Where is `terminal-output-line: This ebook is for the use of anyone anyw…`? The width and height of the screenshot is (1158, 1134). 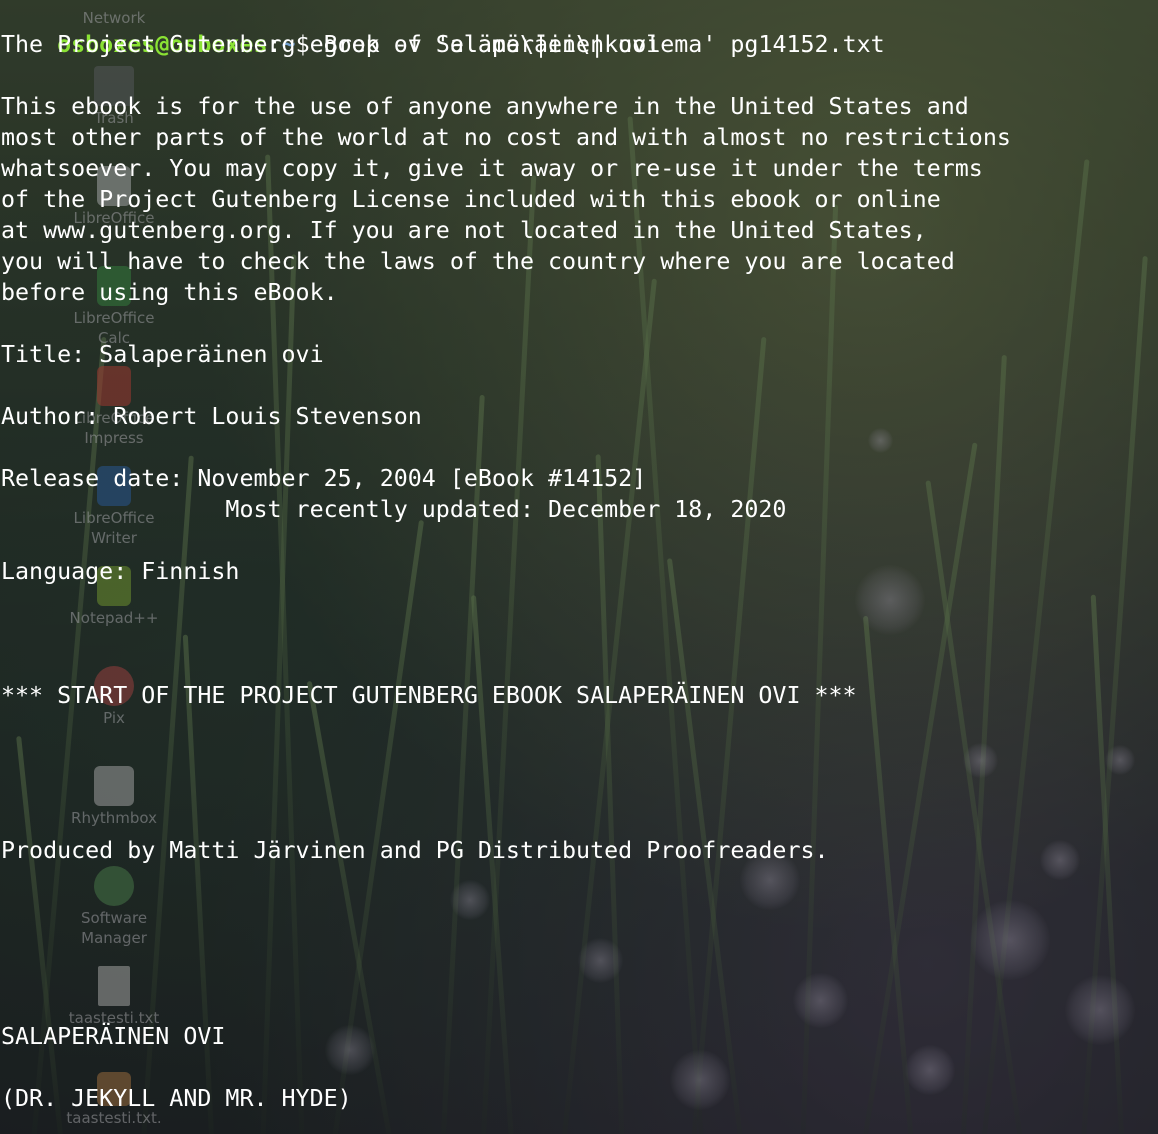 terminal-output-line: This ebook is for the use of anyone anyw… is located at coordinates (485, 106).